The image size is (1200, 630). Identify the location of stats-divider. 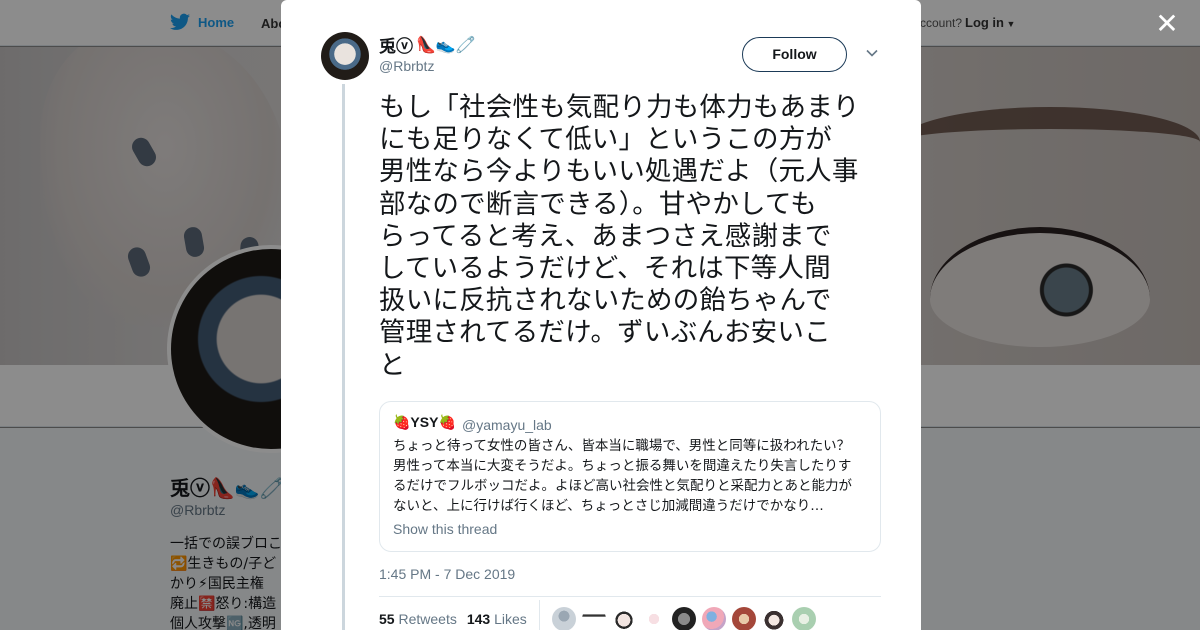
(539, 615).